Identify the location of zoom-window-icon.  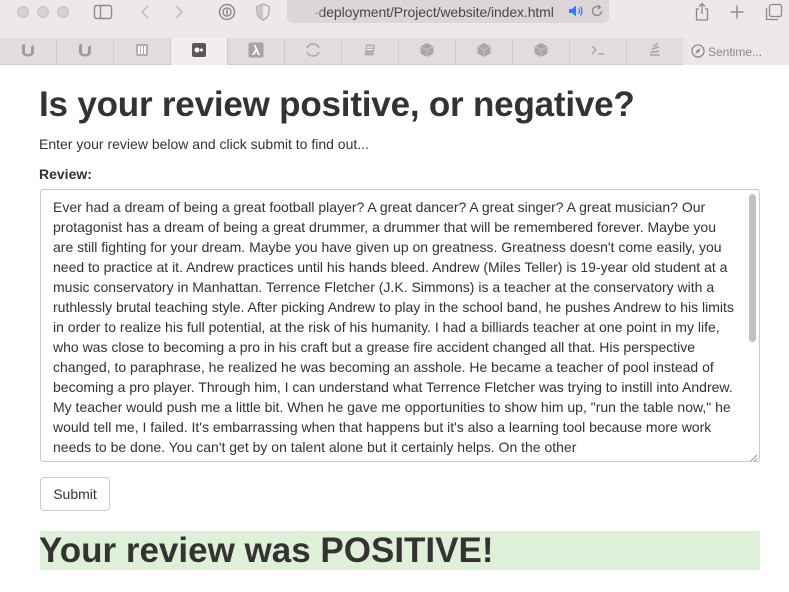
(63, 12).